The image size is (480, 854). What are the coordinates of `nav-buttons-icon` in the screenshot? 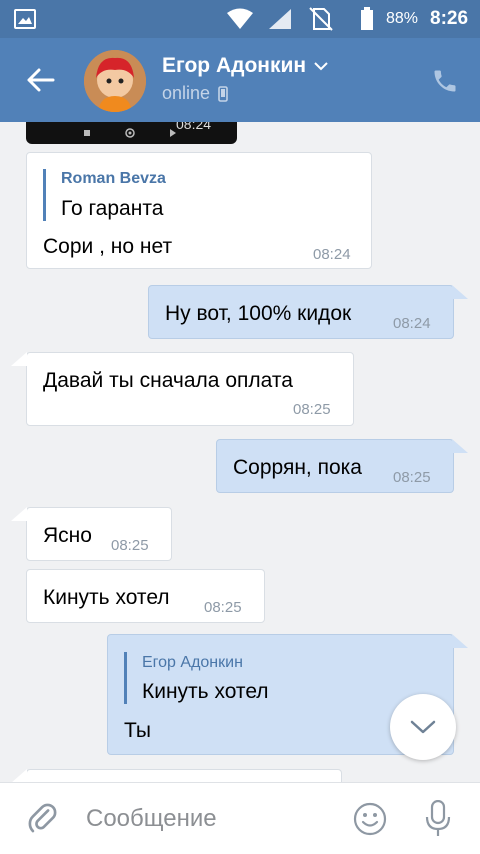 It's located at (130, 133).